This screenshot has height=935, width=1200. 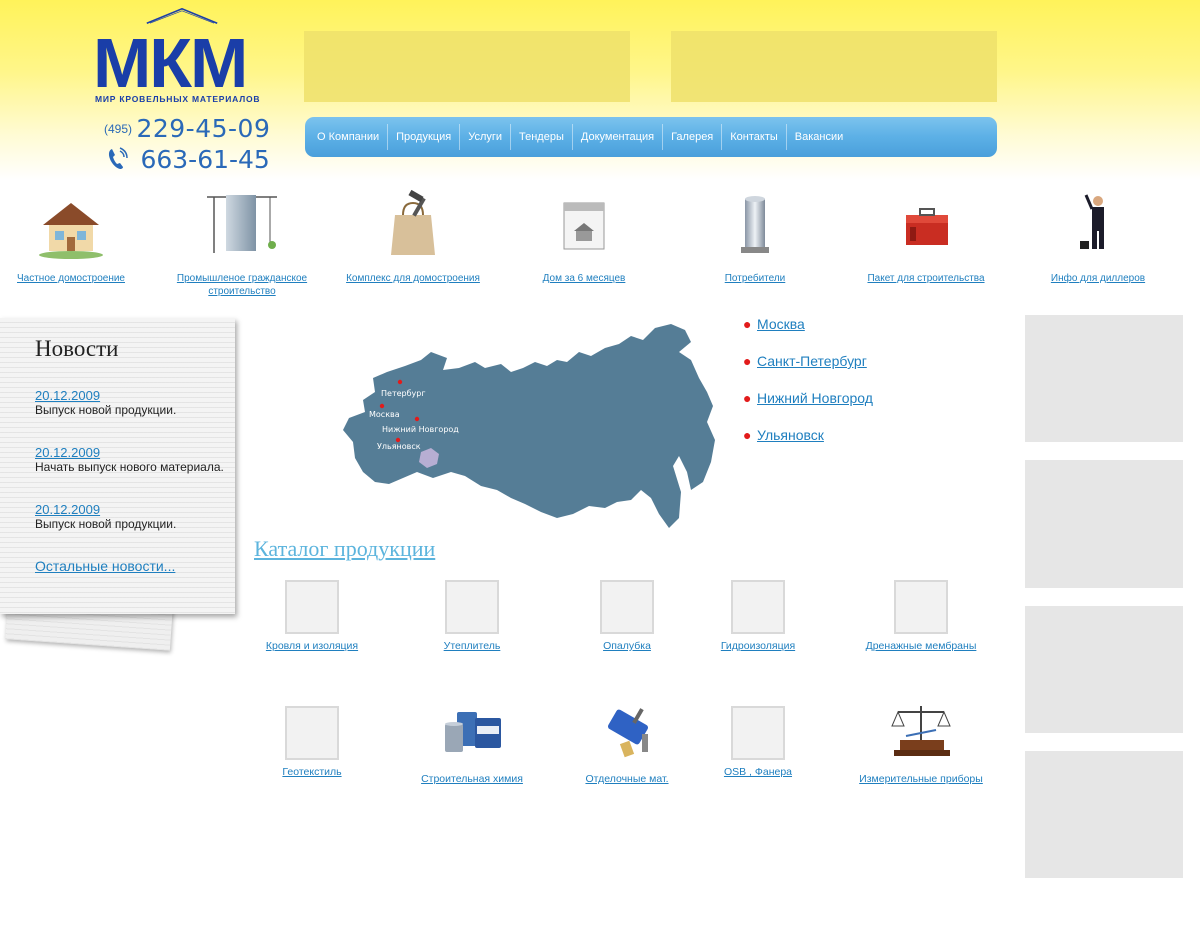 I want to click on nav-services: Услуги, so click(x=486, y=137).